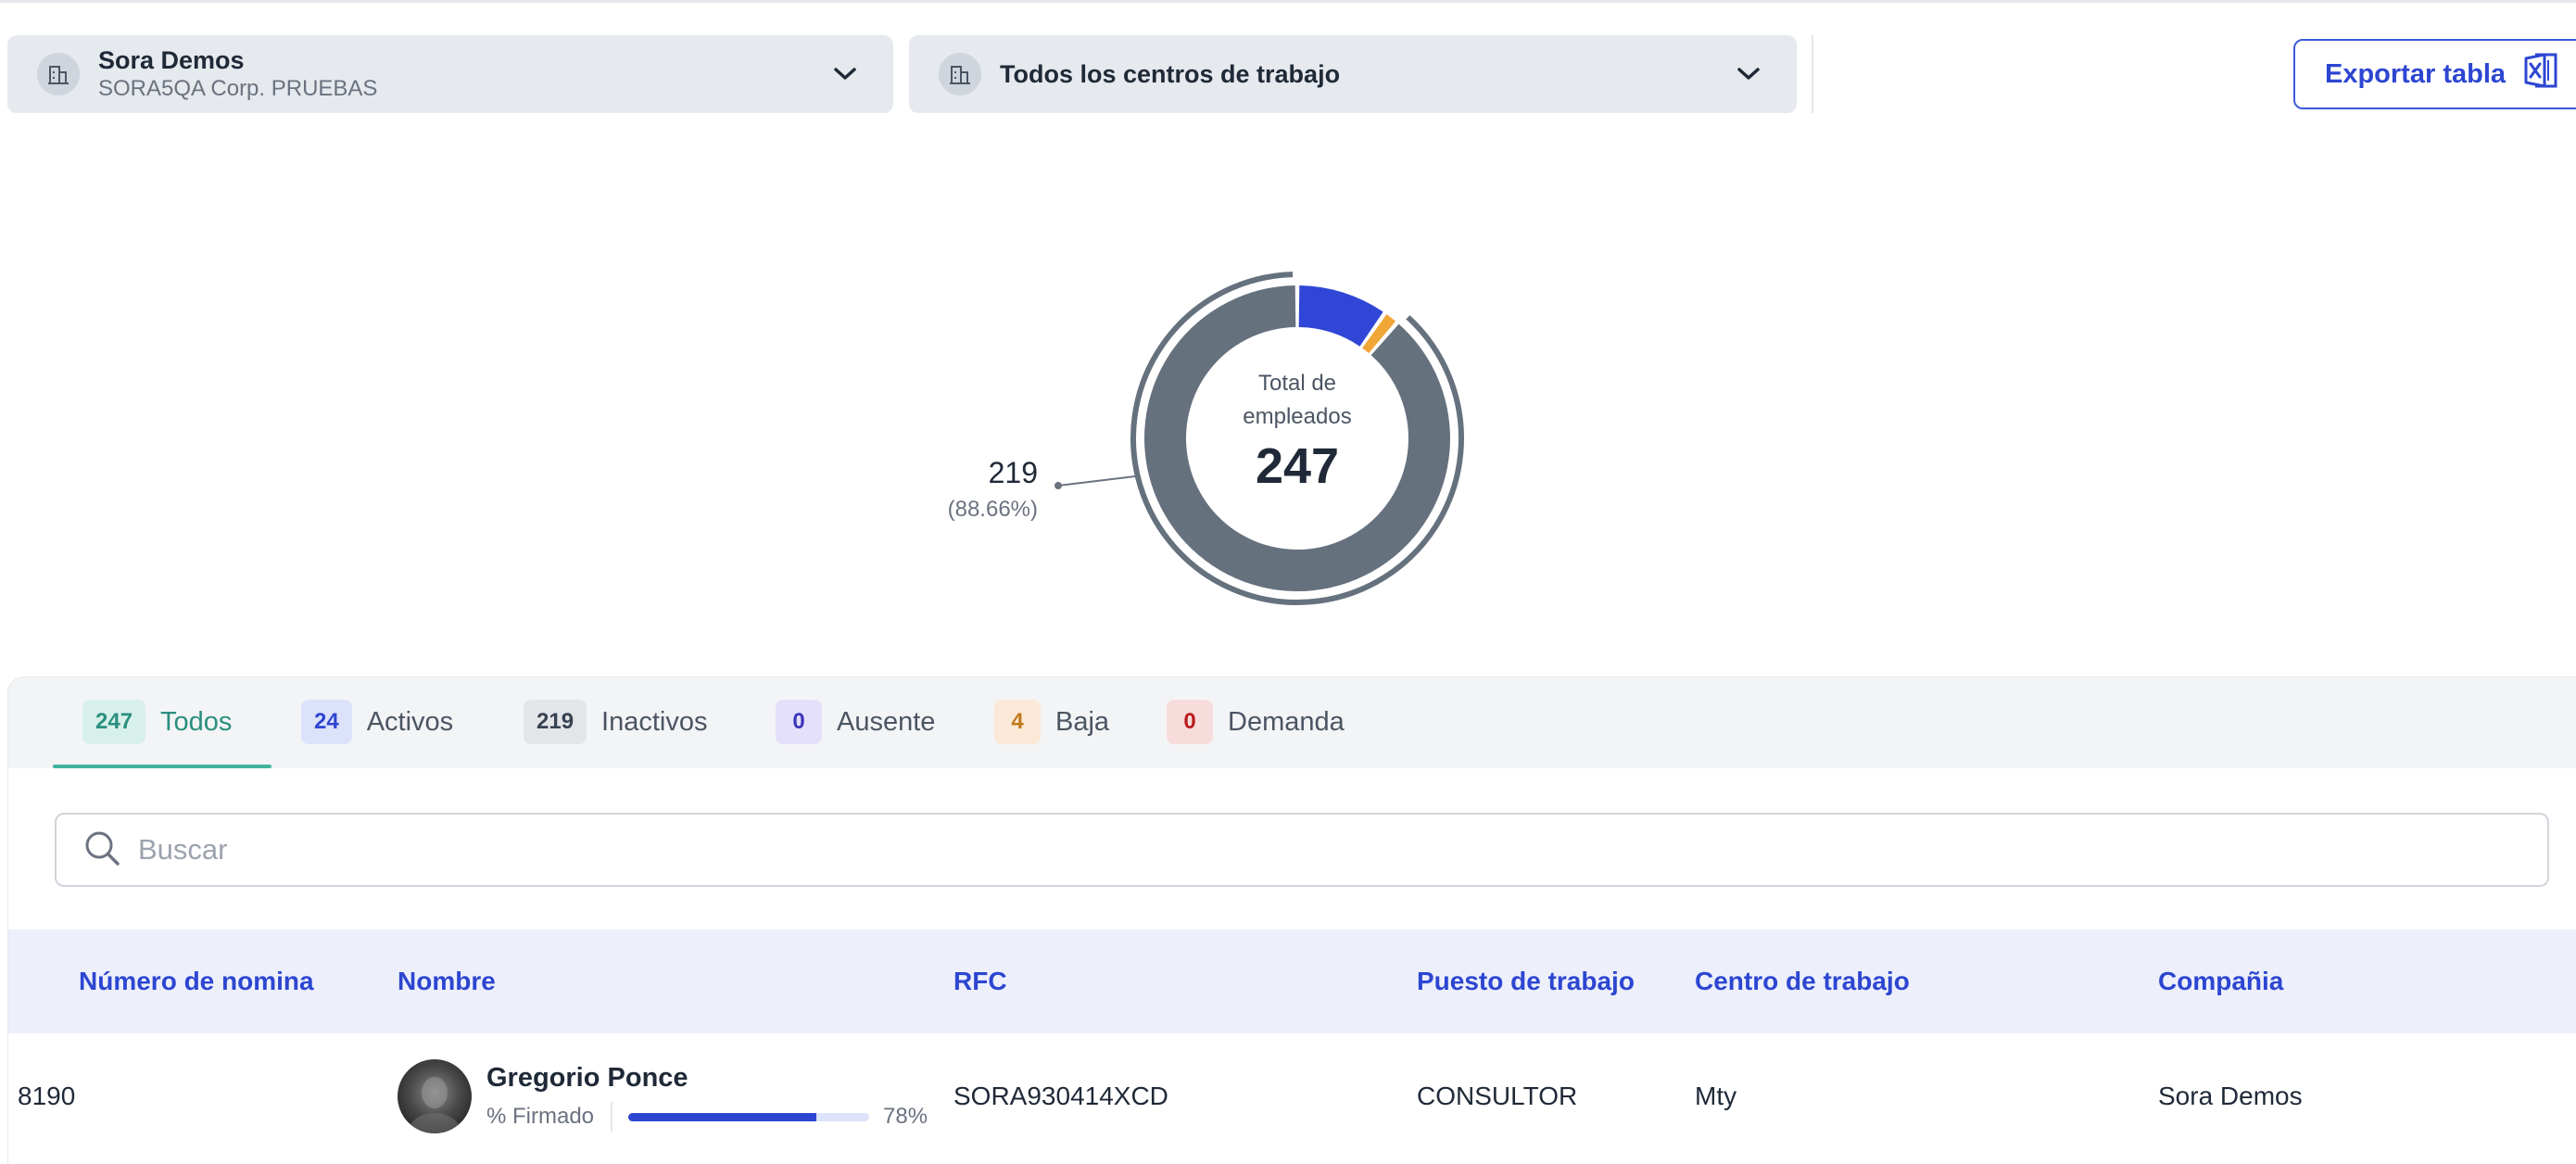 This screenshot has width=2576, height=1164. Describe the element at coordinates (980, 981) in the screenshot. I see `column-header-rfc: RFC` at that location.